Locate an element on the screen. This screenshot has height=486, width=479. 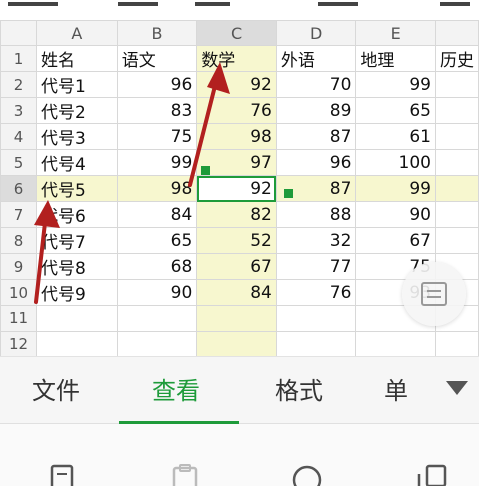
cell: 代号4 is located at coordinates (77, 163).